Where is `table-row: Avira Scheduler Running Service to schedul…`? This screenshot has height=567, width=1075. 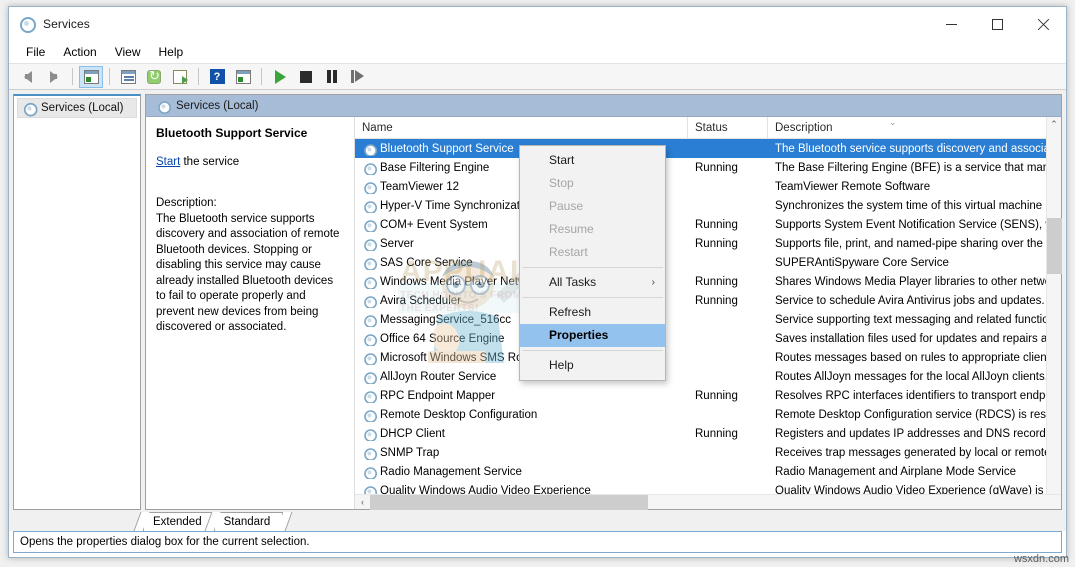 table-row: Avira Scheduler Running Service to schedul… is located at coordinates (708, 300).